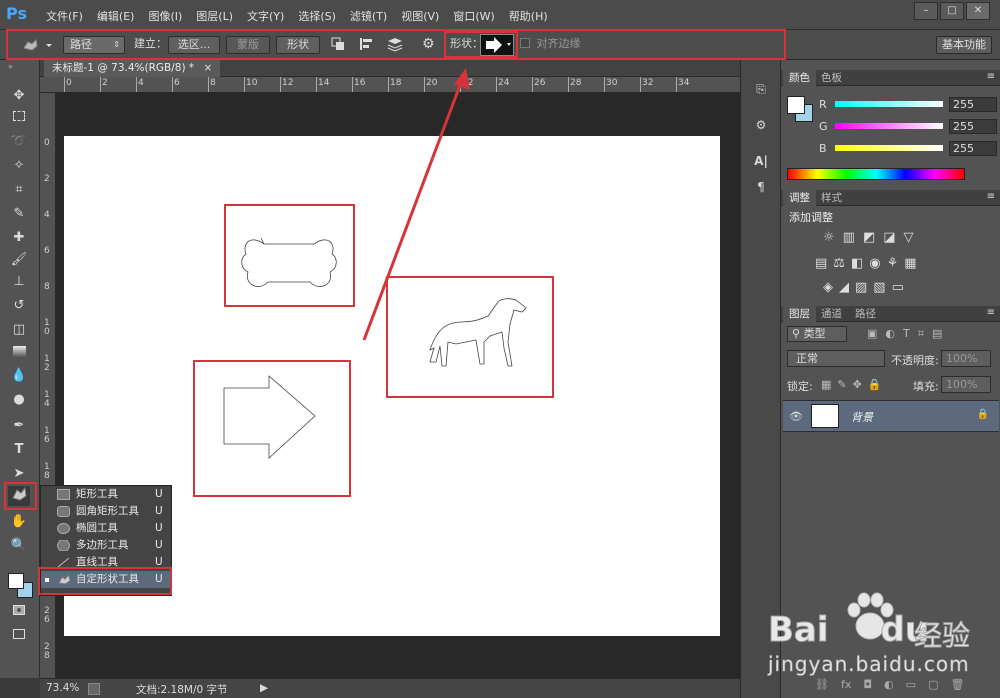 This screenshot has height=698, width=1000. What do you see at coordinates (19, 96) in the screenshot?
I see `move-tool-icon: ✥` at bounding box center [19, 96].